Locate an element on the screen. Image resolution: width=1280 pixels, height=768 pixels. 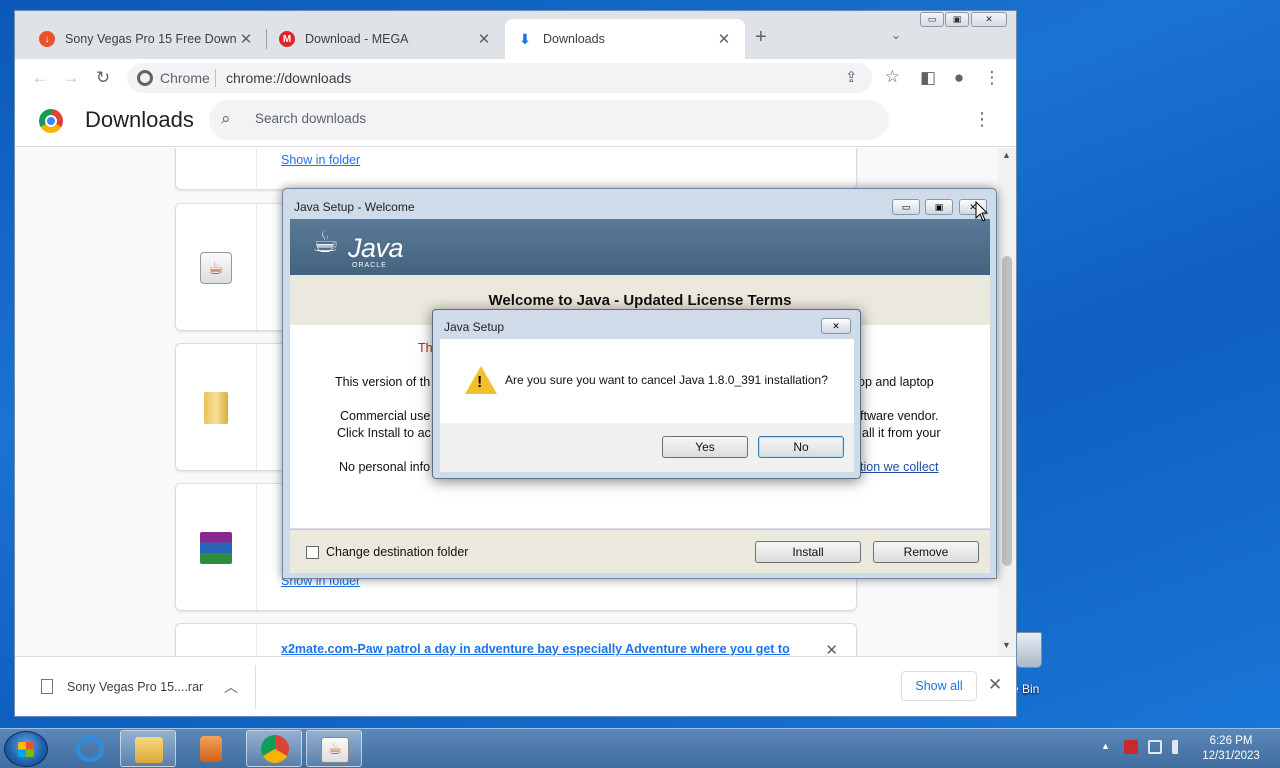
volume-muted-icon is located at coordinates (1179, 747).